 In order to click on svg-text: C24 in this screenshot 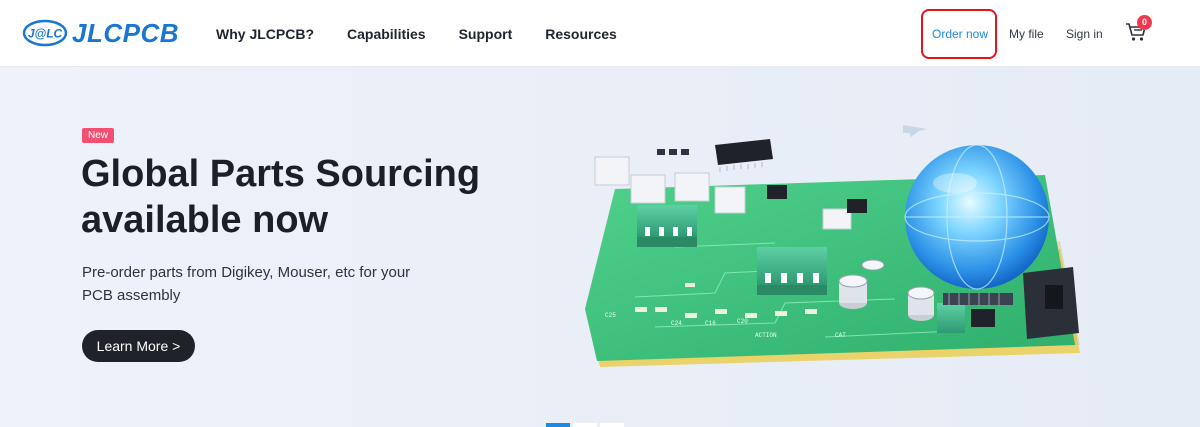, I will do `click(676, 323)`.